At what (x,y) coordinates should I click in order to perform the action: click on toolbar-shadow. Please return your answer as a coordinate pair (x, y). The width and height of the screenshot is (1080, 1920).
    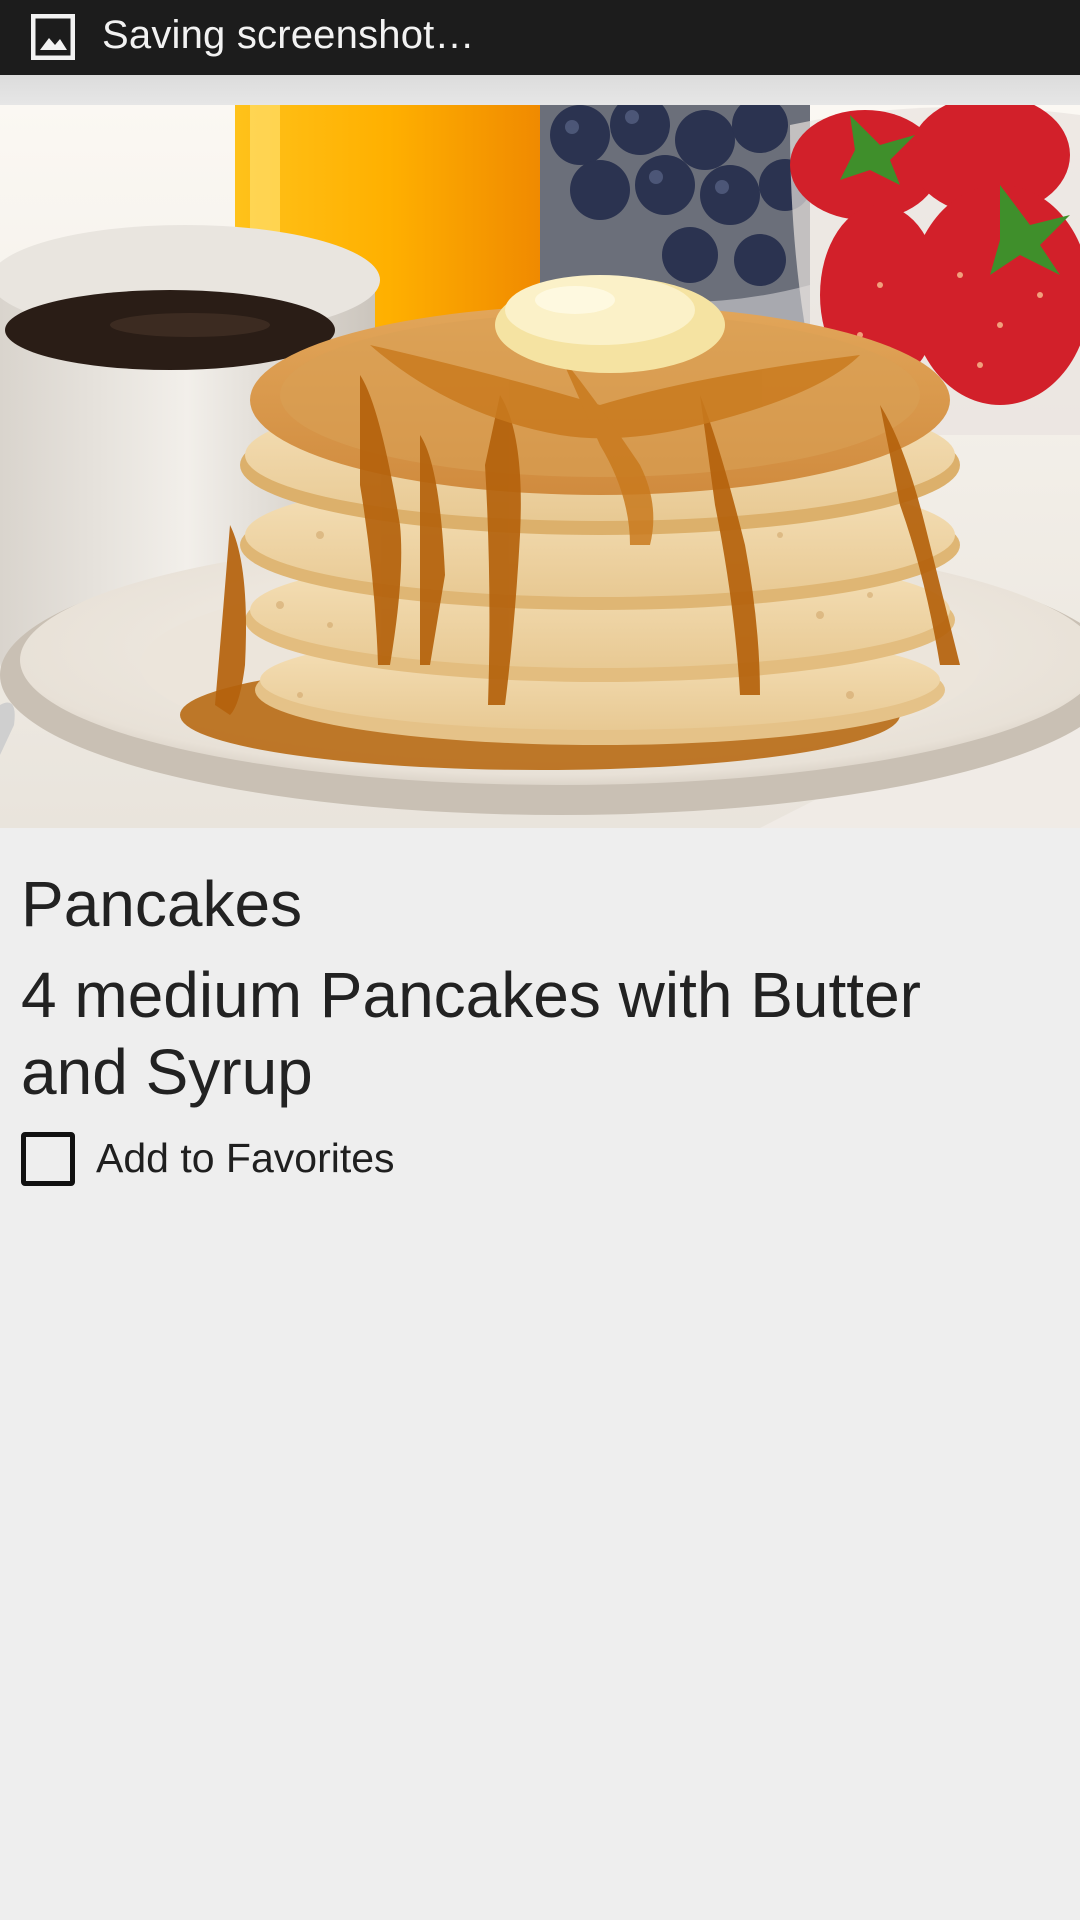
    Looking at the image, I should click on (540, 90).